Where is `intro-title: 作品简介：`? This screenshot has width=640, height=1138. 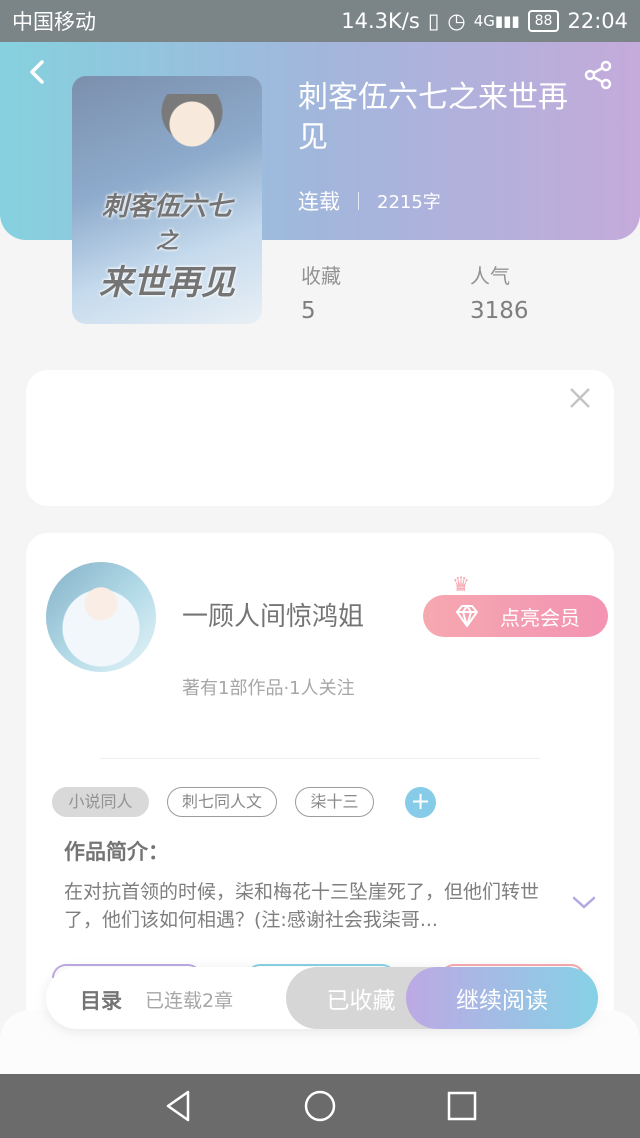
intro-title: 作品简介： is located at coordinates (116, 852).